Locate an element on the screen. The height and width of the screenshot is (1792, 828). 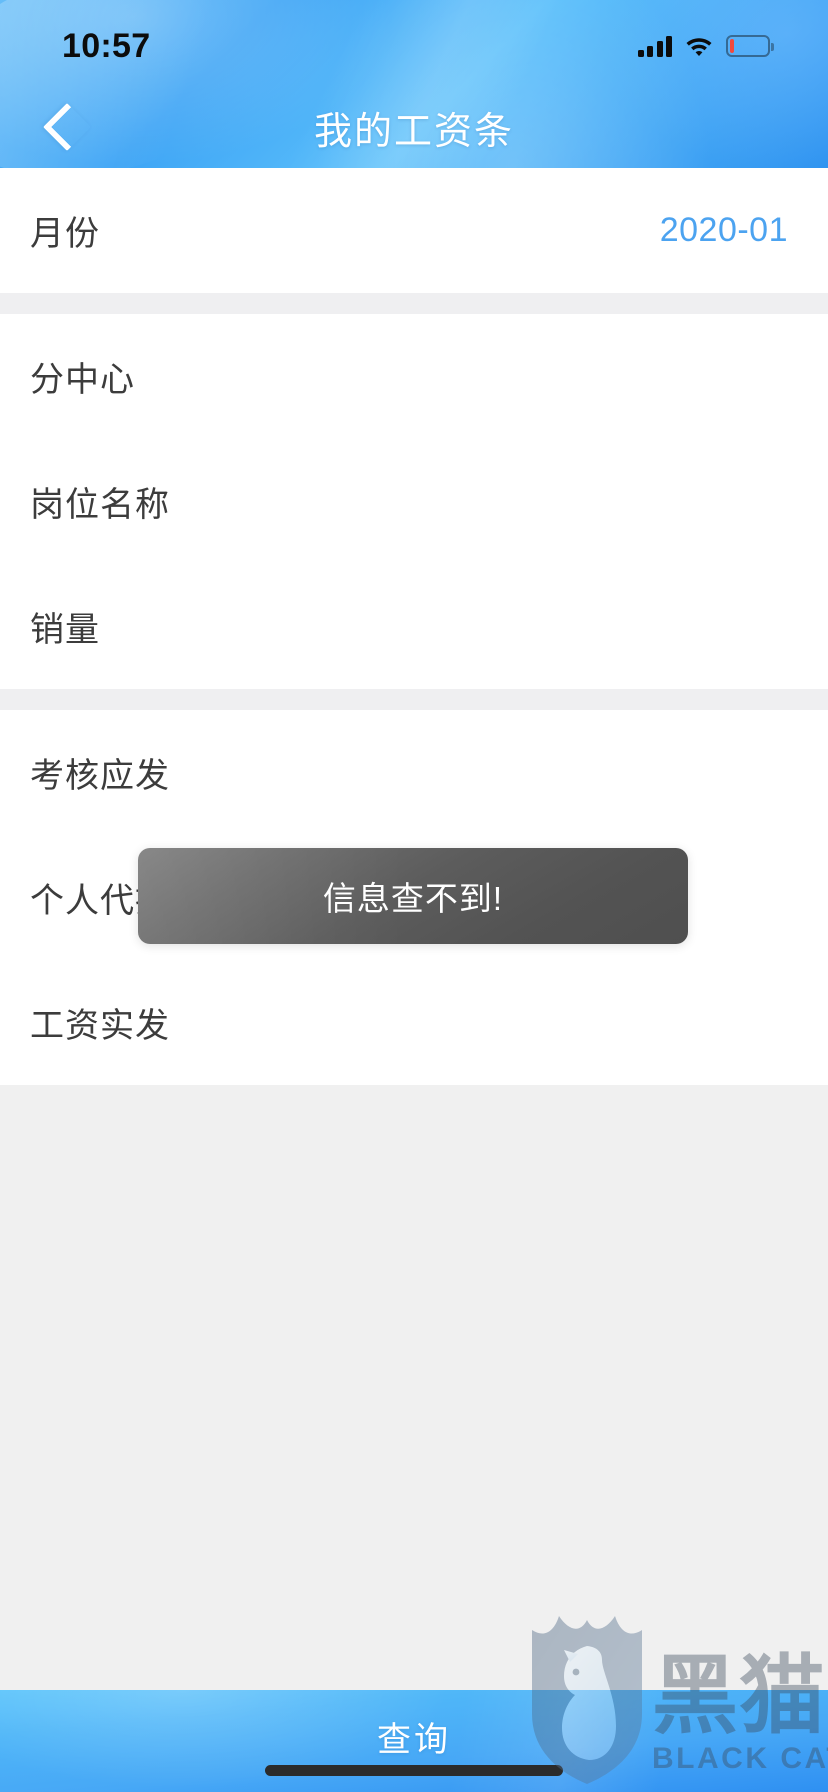
query-button-label: 查询 is located at coordinates (414, 1740).